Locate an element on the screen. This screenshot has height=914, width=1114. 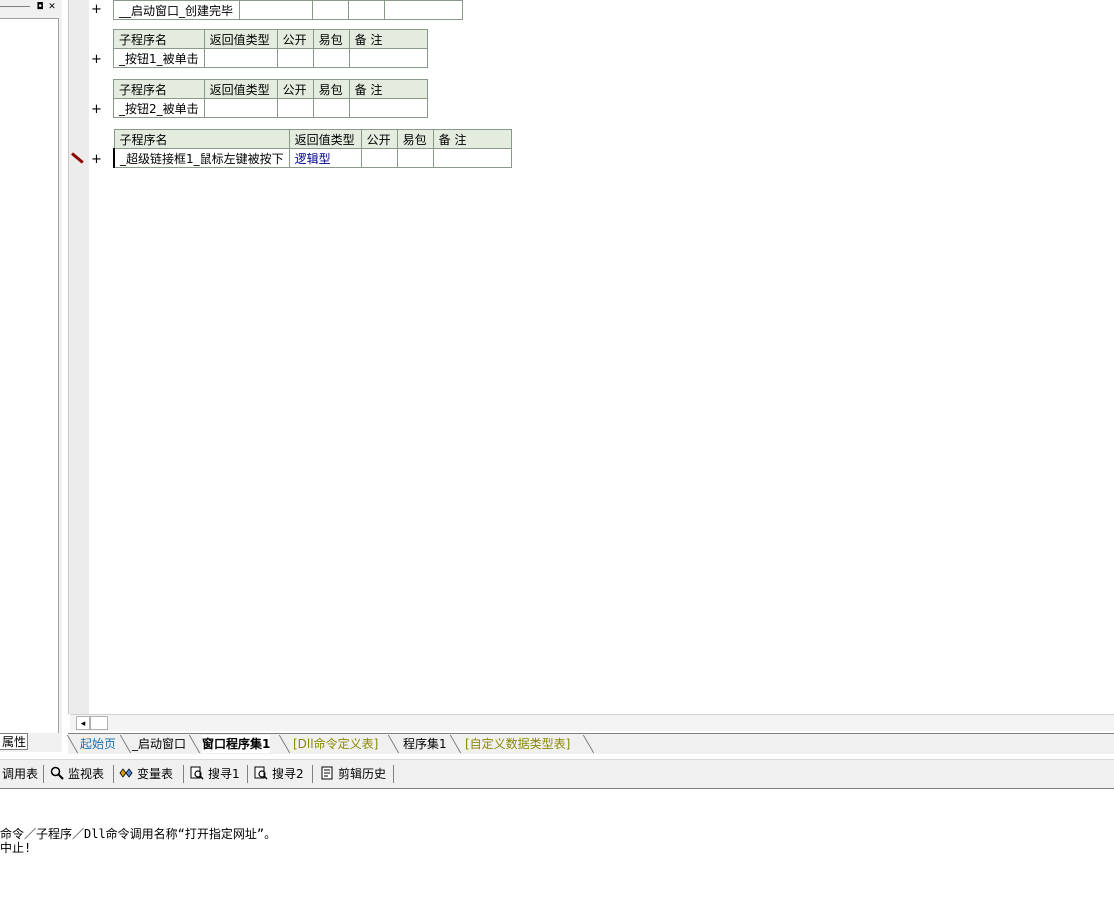
tab-custom-datatype-table: [自定义数据类型表] is located at coordinates (517, 744).